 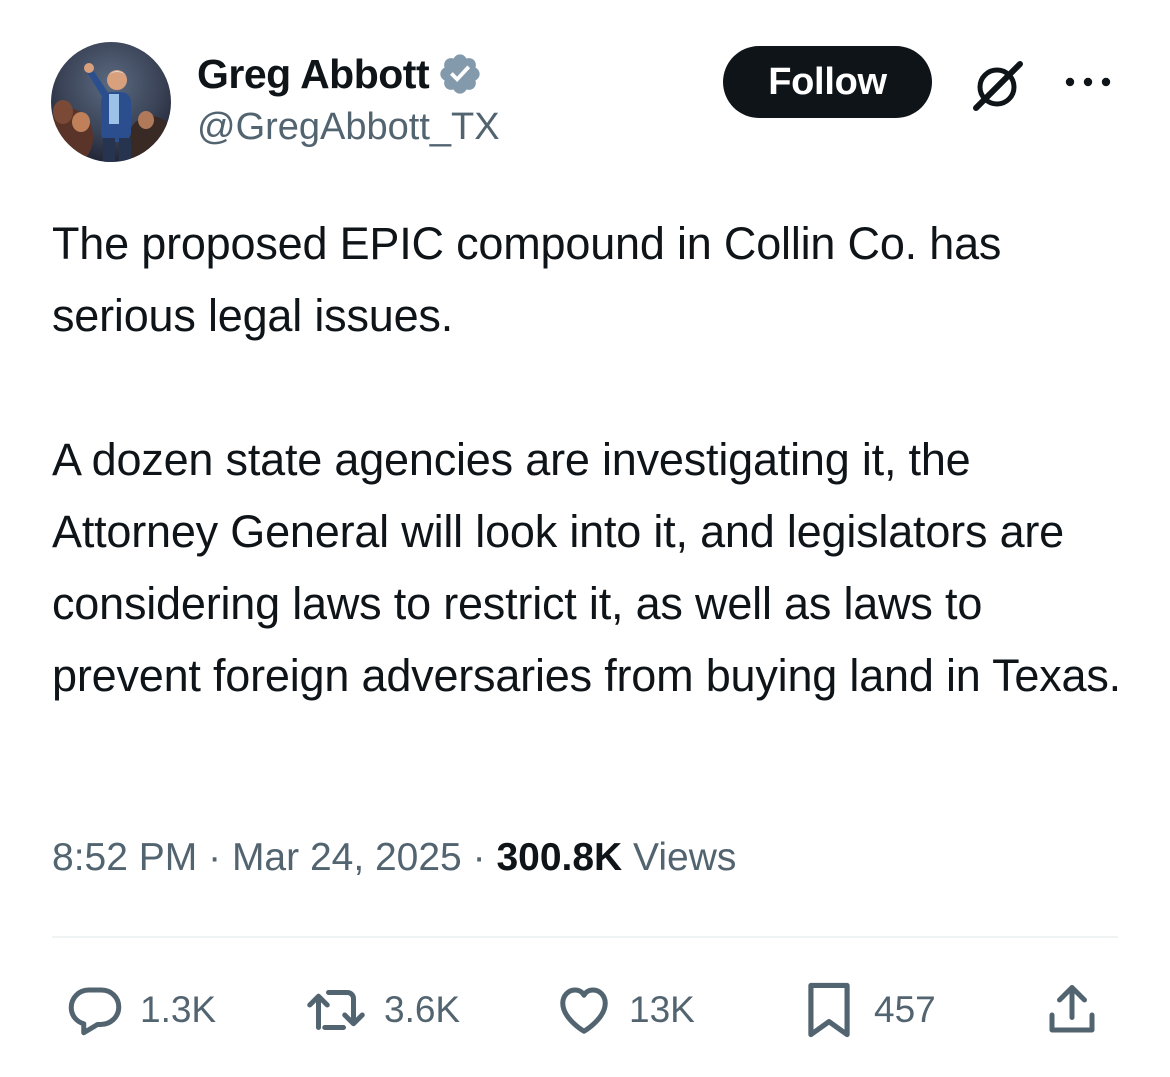 What do you see at coordinates (585, 937) in the screenshot?
I see `divider` at bounding box center [585, 937].